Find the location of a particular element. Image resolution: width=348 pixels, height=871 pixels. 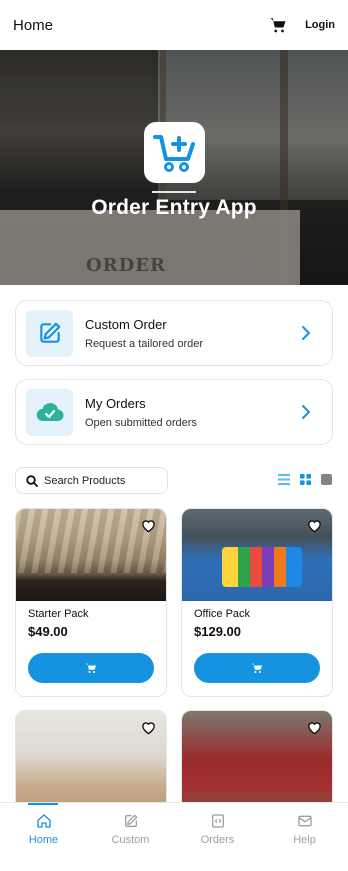

product-name: Office Pack is located at coordinates (222, 614).